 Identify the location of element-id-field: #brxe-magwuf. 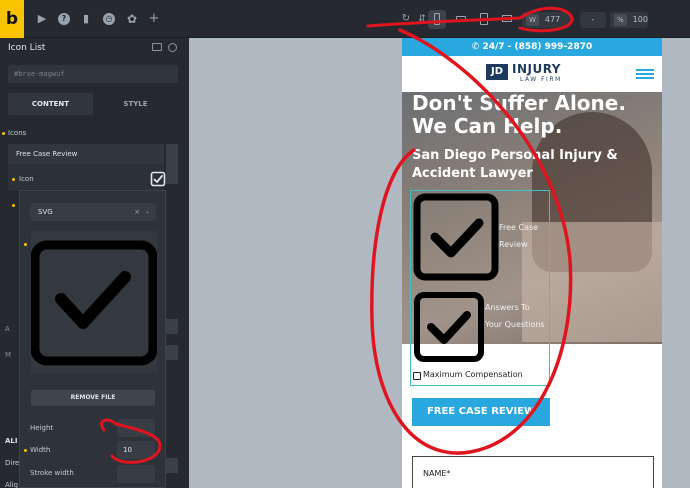
(93, 74).